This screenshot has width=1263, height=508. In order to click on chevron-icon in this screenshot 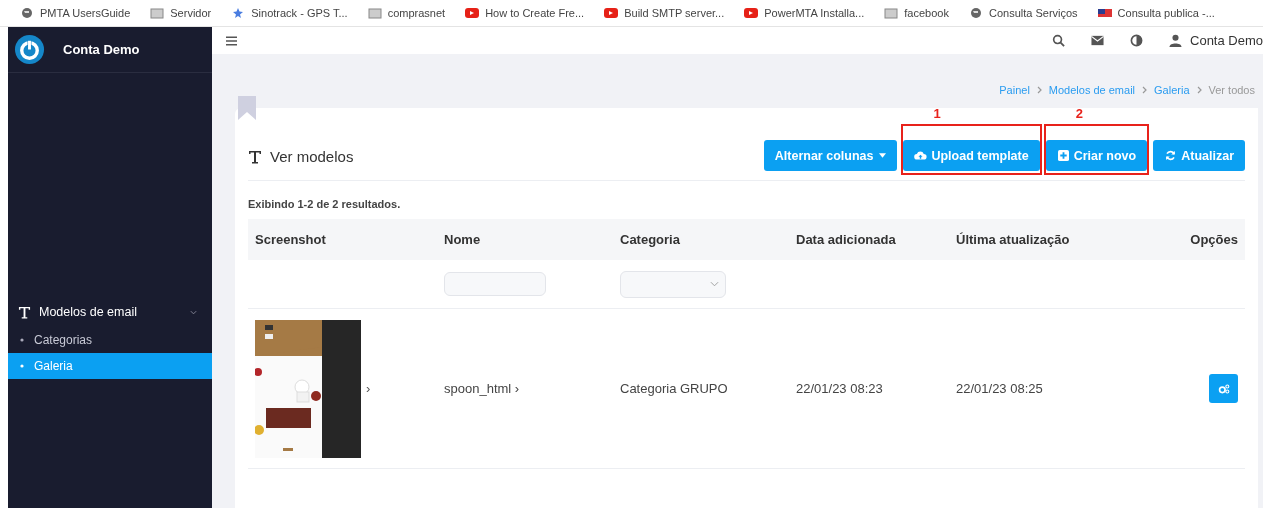, I will do `click(714, 284)`.